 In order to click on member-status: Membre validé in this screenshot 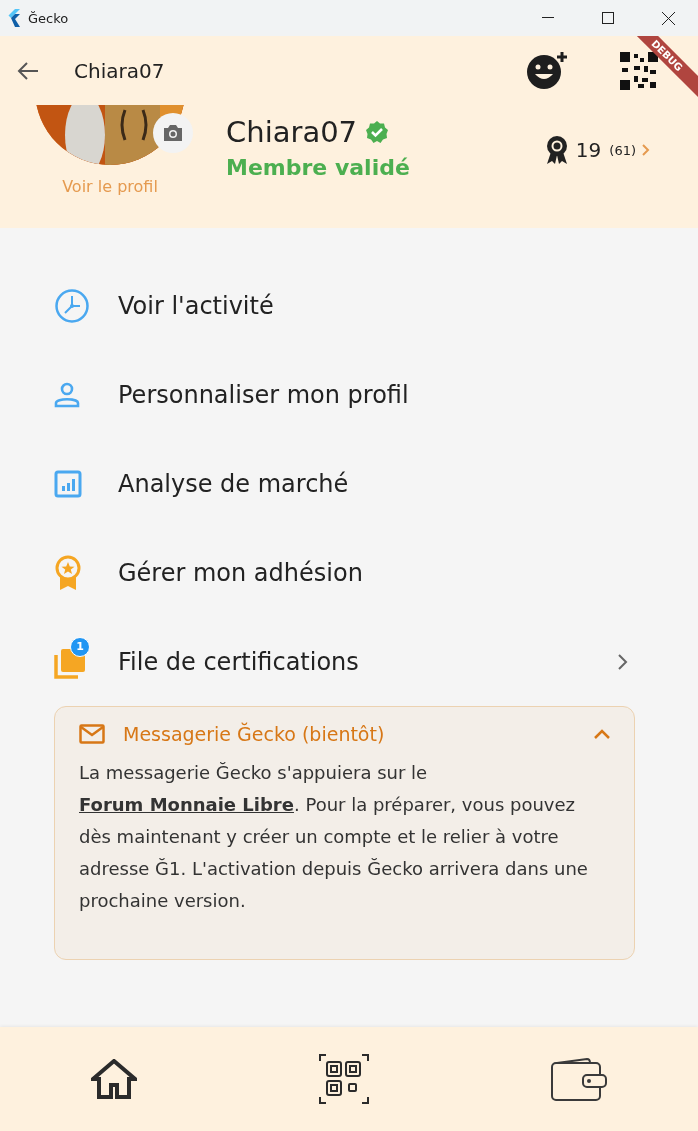, I will do `click(318, 167)`.